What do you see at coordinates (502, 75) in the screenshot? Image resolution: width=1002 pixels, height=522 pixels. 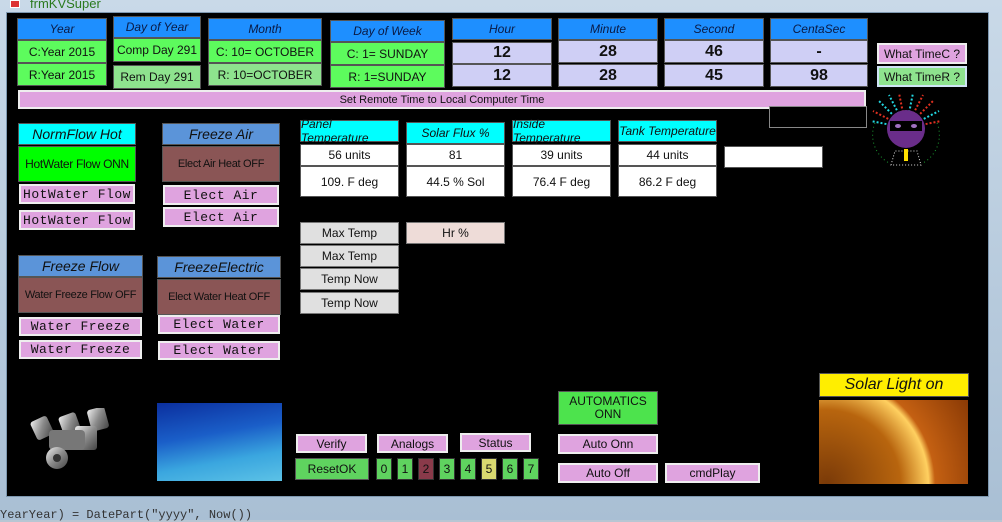 I see `hour-remote: 12` at bounding box center [502, 75].